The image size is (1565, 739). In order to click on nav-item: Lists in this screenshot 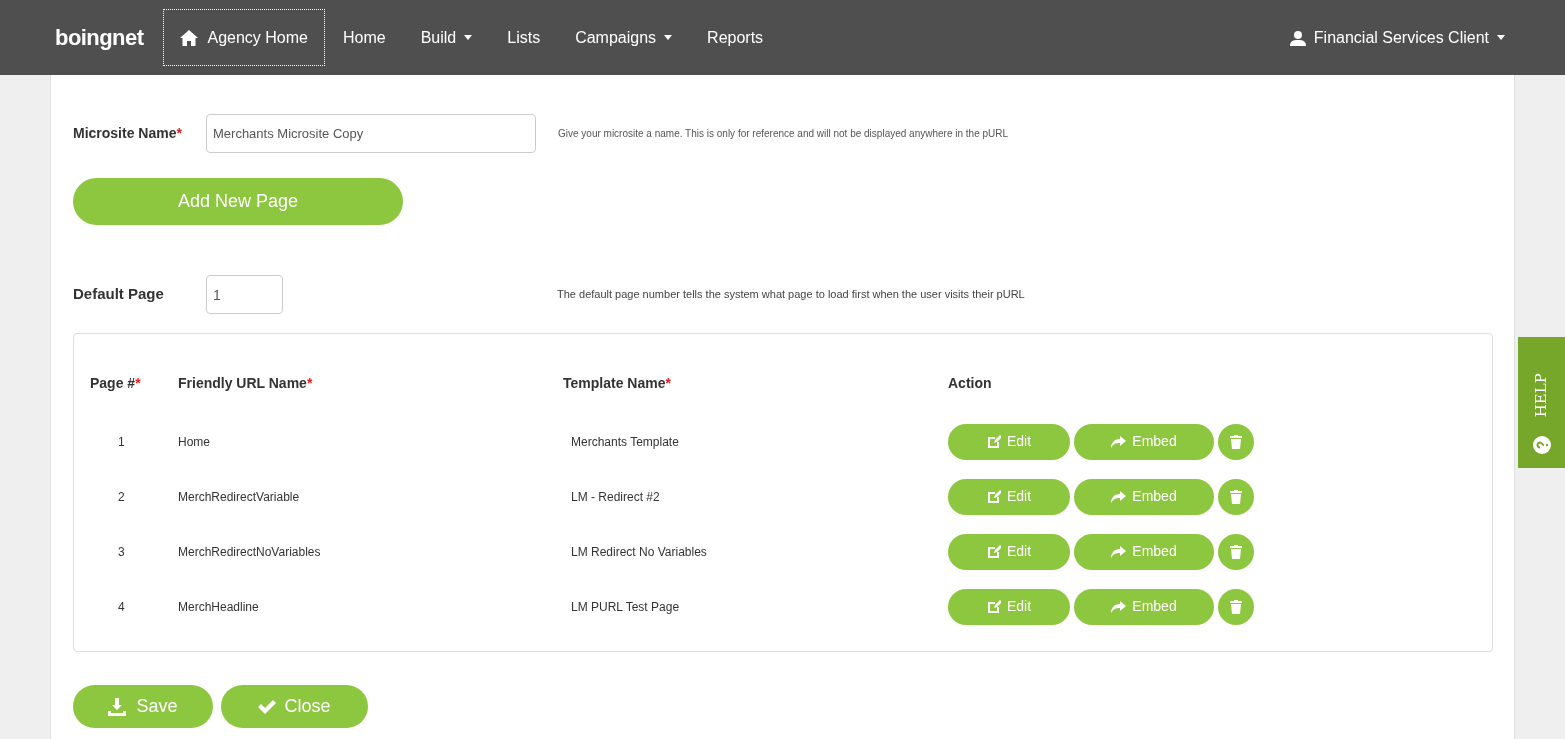, I will do `click(524, 37)`.